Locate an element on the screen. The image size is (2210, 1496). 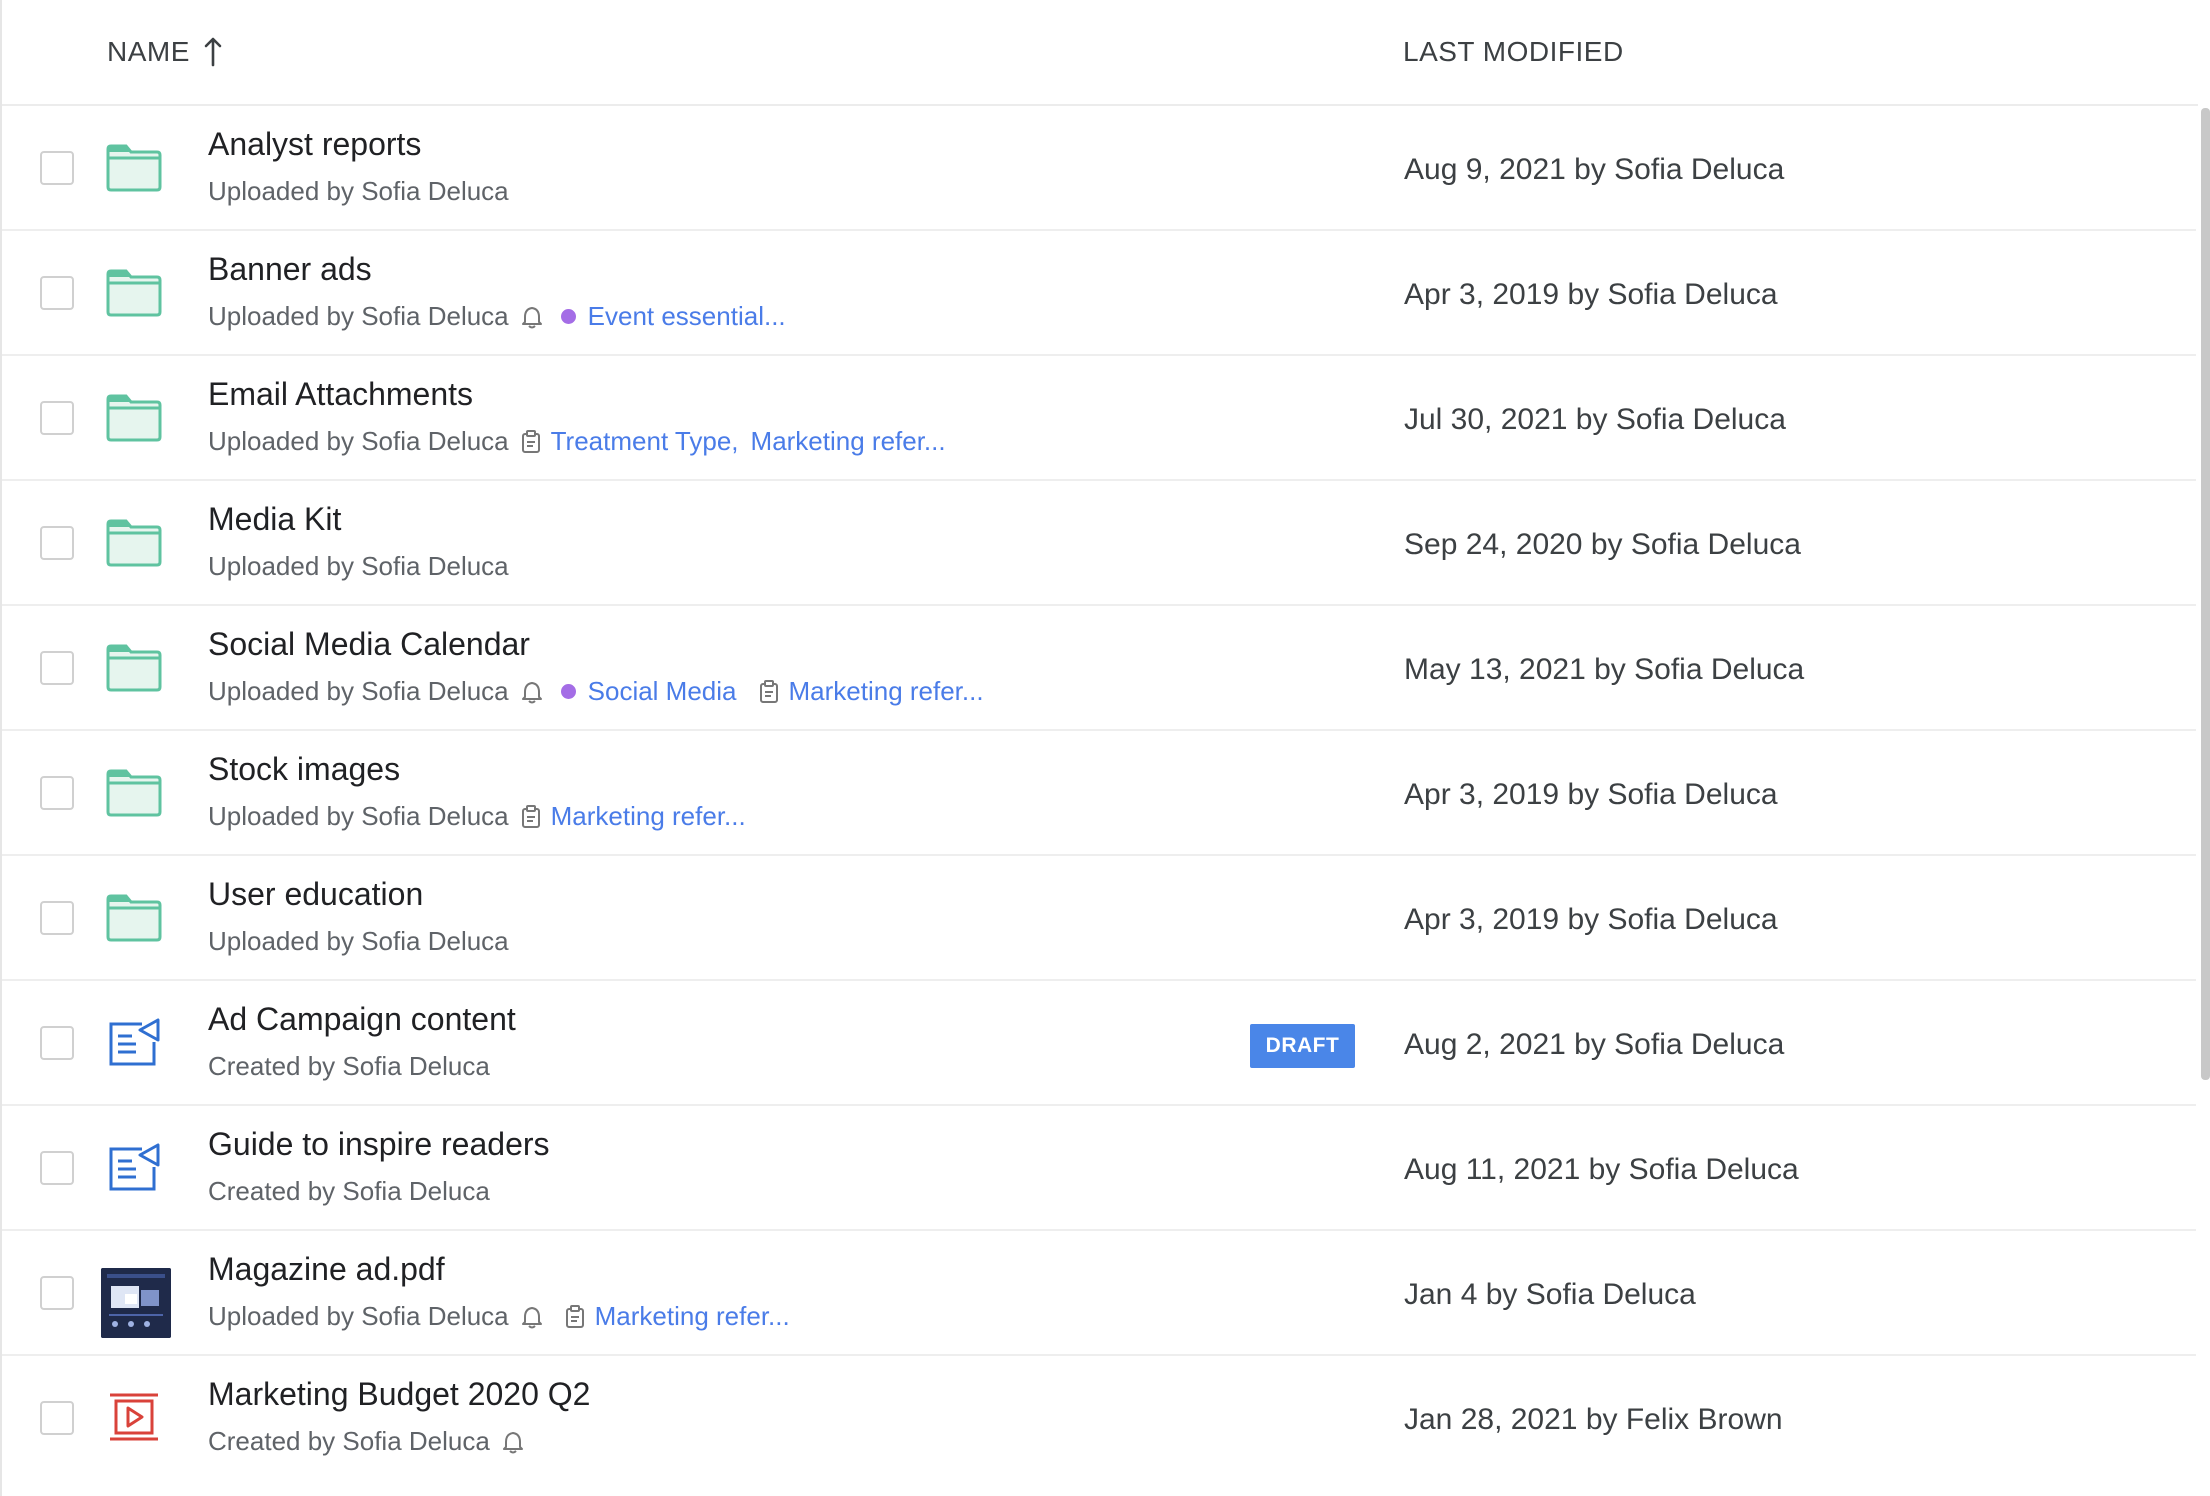
item-title: Ad Campaign content is located at coordinates (362, 1019).